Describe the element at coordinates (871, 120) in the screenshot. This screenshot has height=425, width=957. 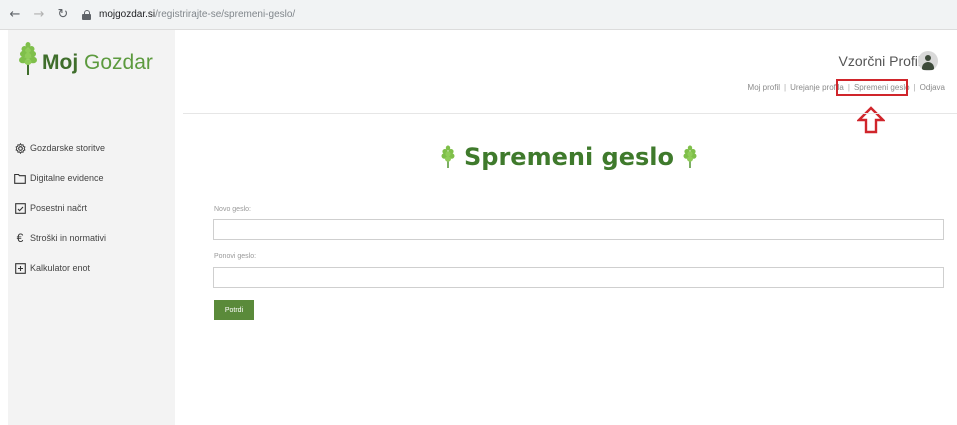
I see `up-arrow-icon` at that location.